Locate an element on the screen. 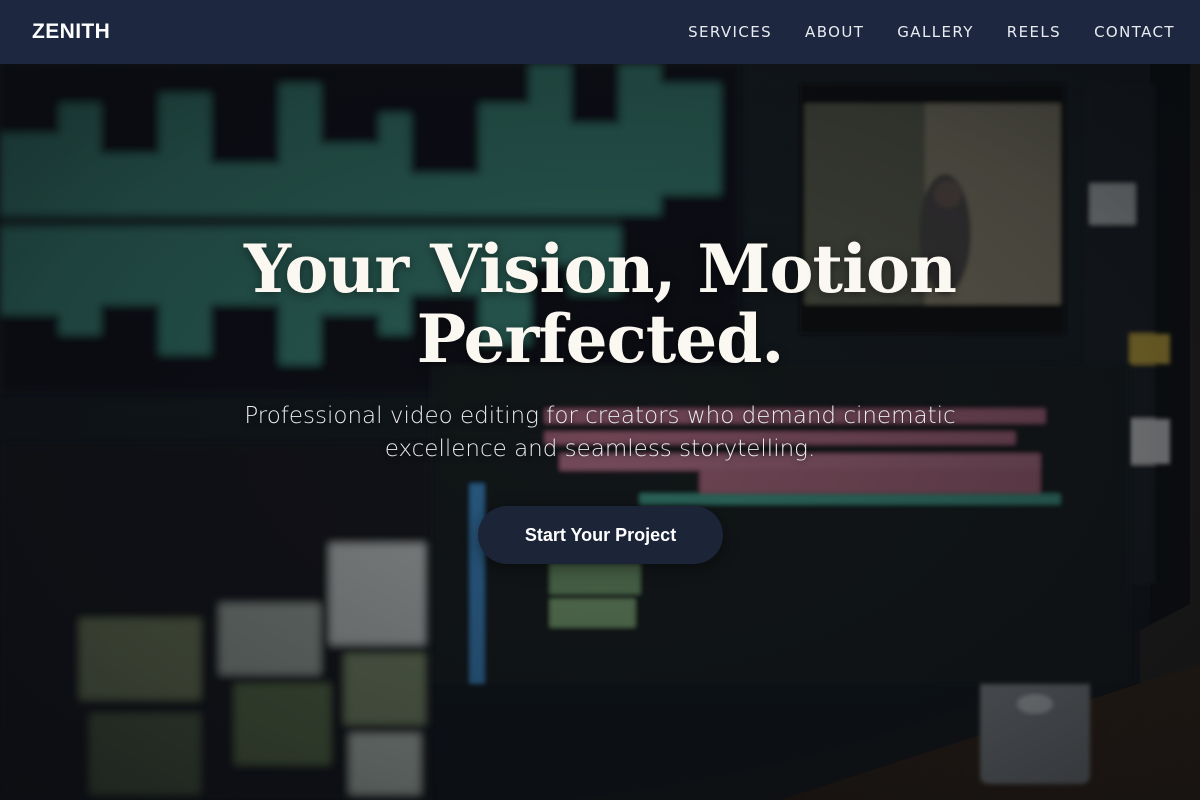 This screenshot has width=1200, height=800. hero-subtitle-line-2: excellence and seamless storytelling. is located at coordinates (600, 449).